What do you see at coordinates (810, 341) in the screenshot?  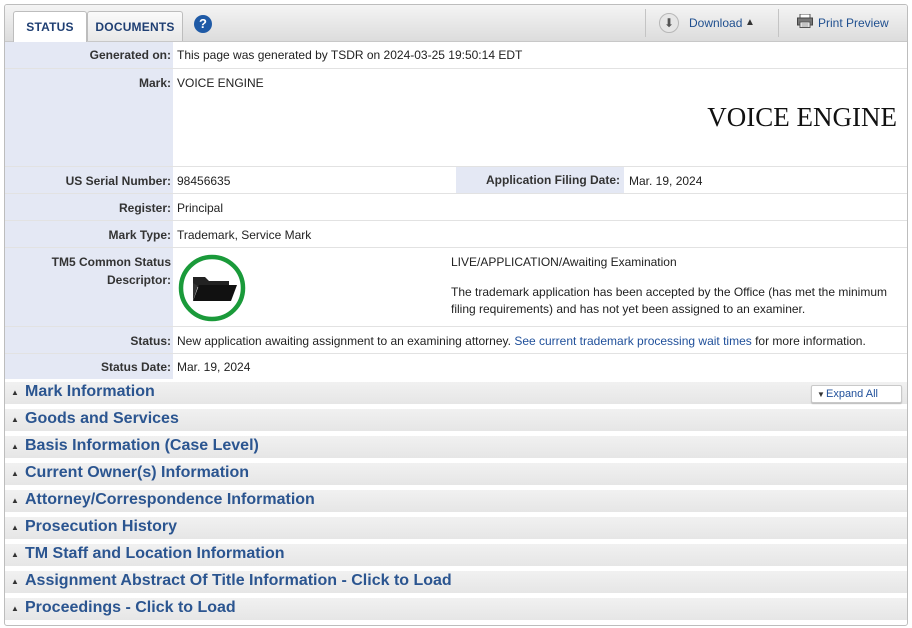 I see `status-text-post: for more information.` at bounding box center [810, 341].